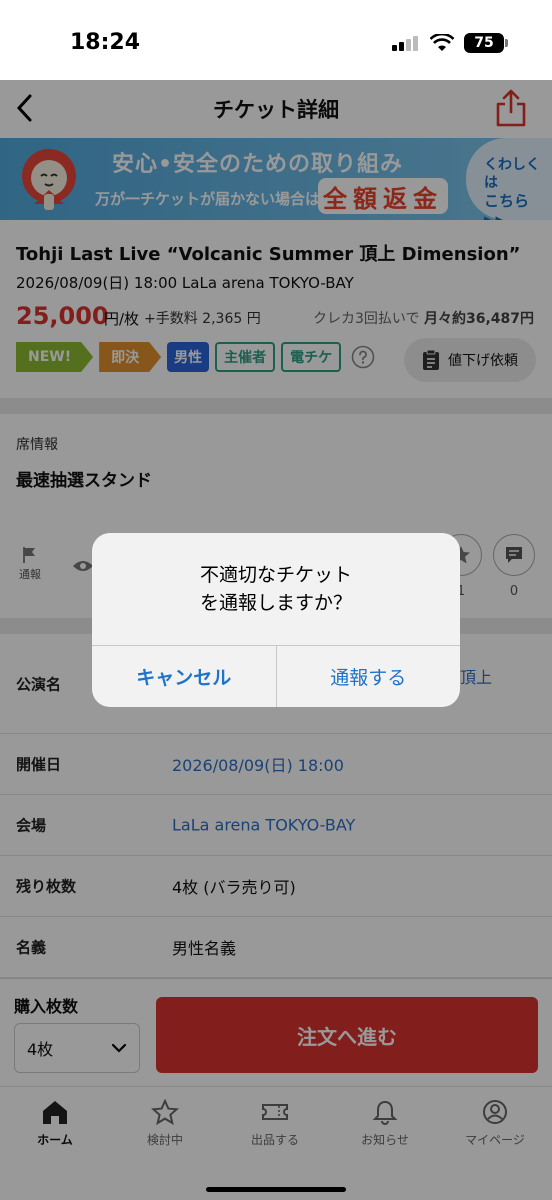 This screenshot has width=552, height=1200. I want to click on confirm-report-button: 通報する, so click(369, 676).